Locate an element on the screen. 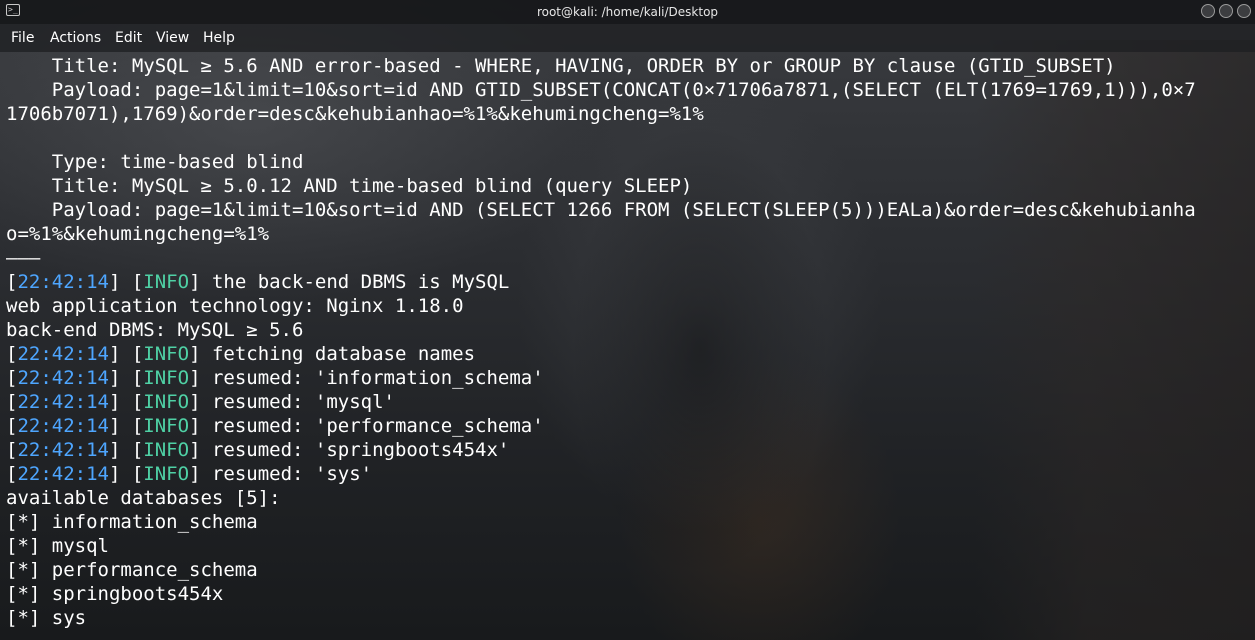 This screenshot has height=640, width=1255. terminal-log-line: [22:42:14] [INFO] resumed: 'sys' is located at coordinates (630, 474).